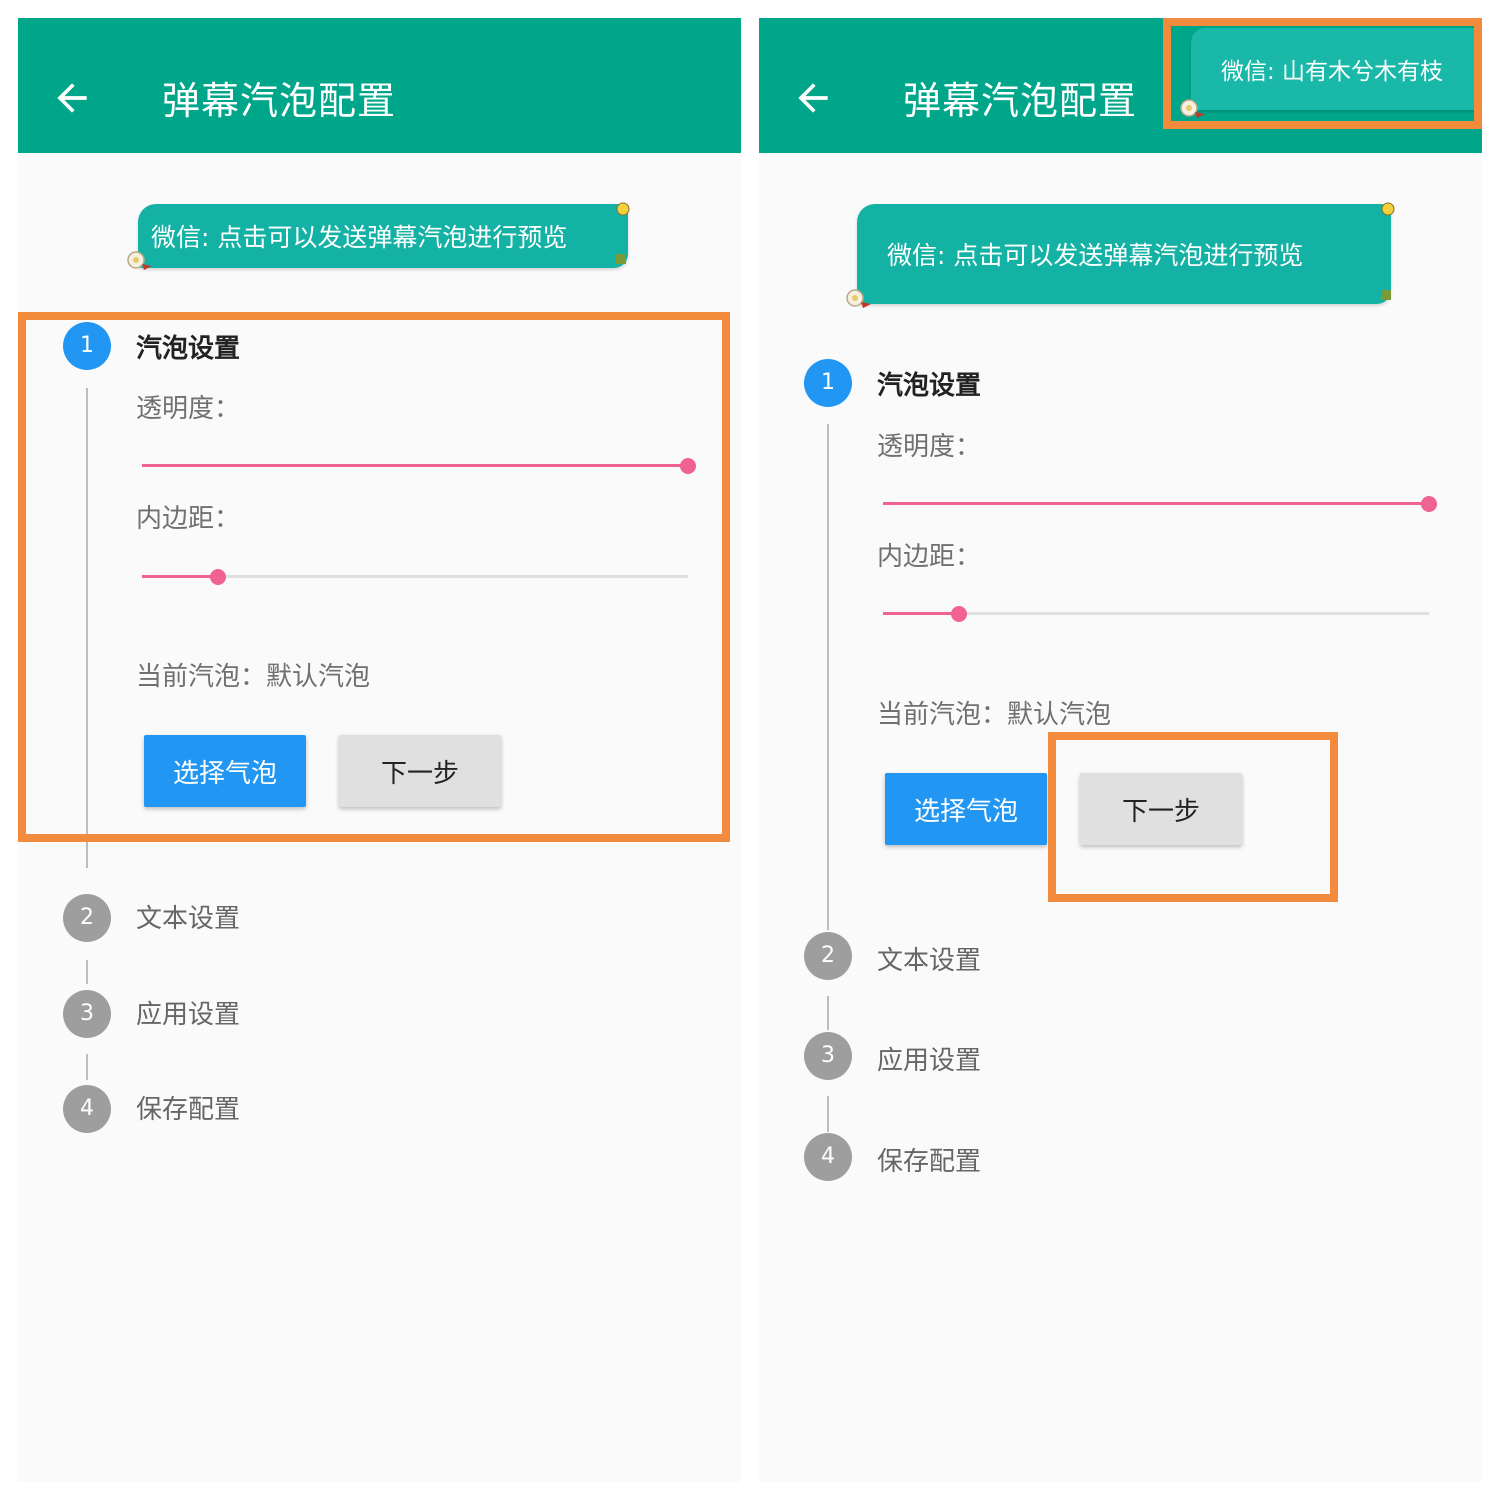 The height and width of the screenshot is (1500, 1500). I want to click on danmaku-bubble: 微信: 山有木兮木有枝, so click(1329, 74).